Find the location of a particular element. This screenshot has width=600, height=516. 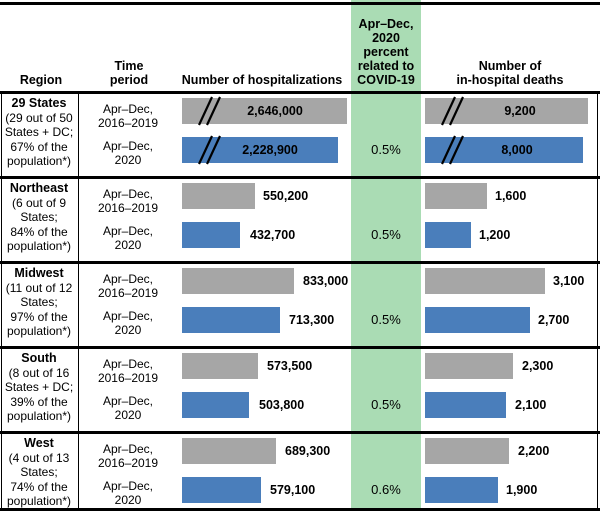

value-deaths-2020: 2,100 is located at coordinates (531, 405).